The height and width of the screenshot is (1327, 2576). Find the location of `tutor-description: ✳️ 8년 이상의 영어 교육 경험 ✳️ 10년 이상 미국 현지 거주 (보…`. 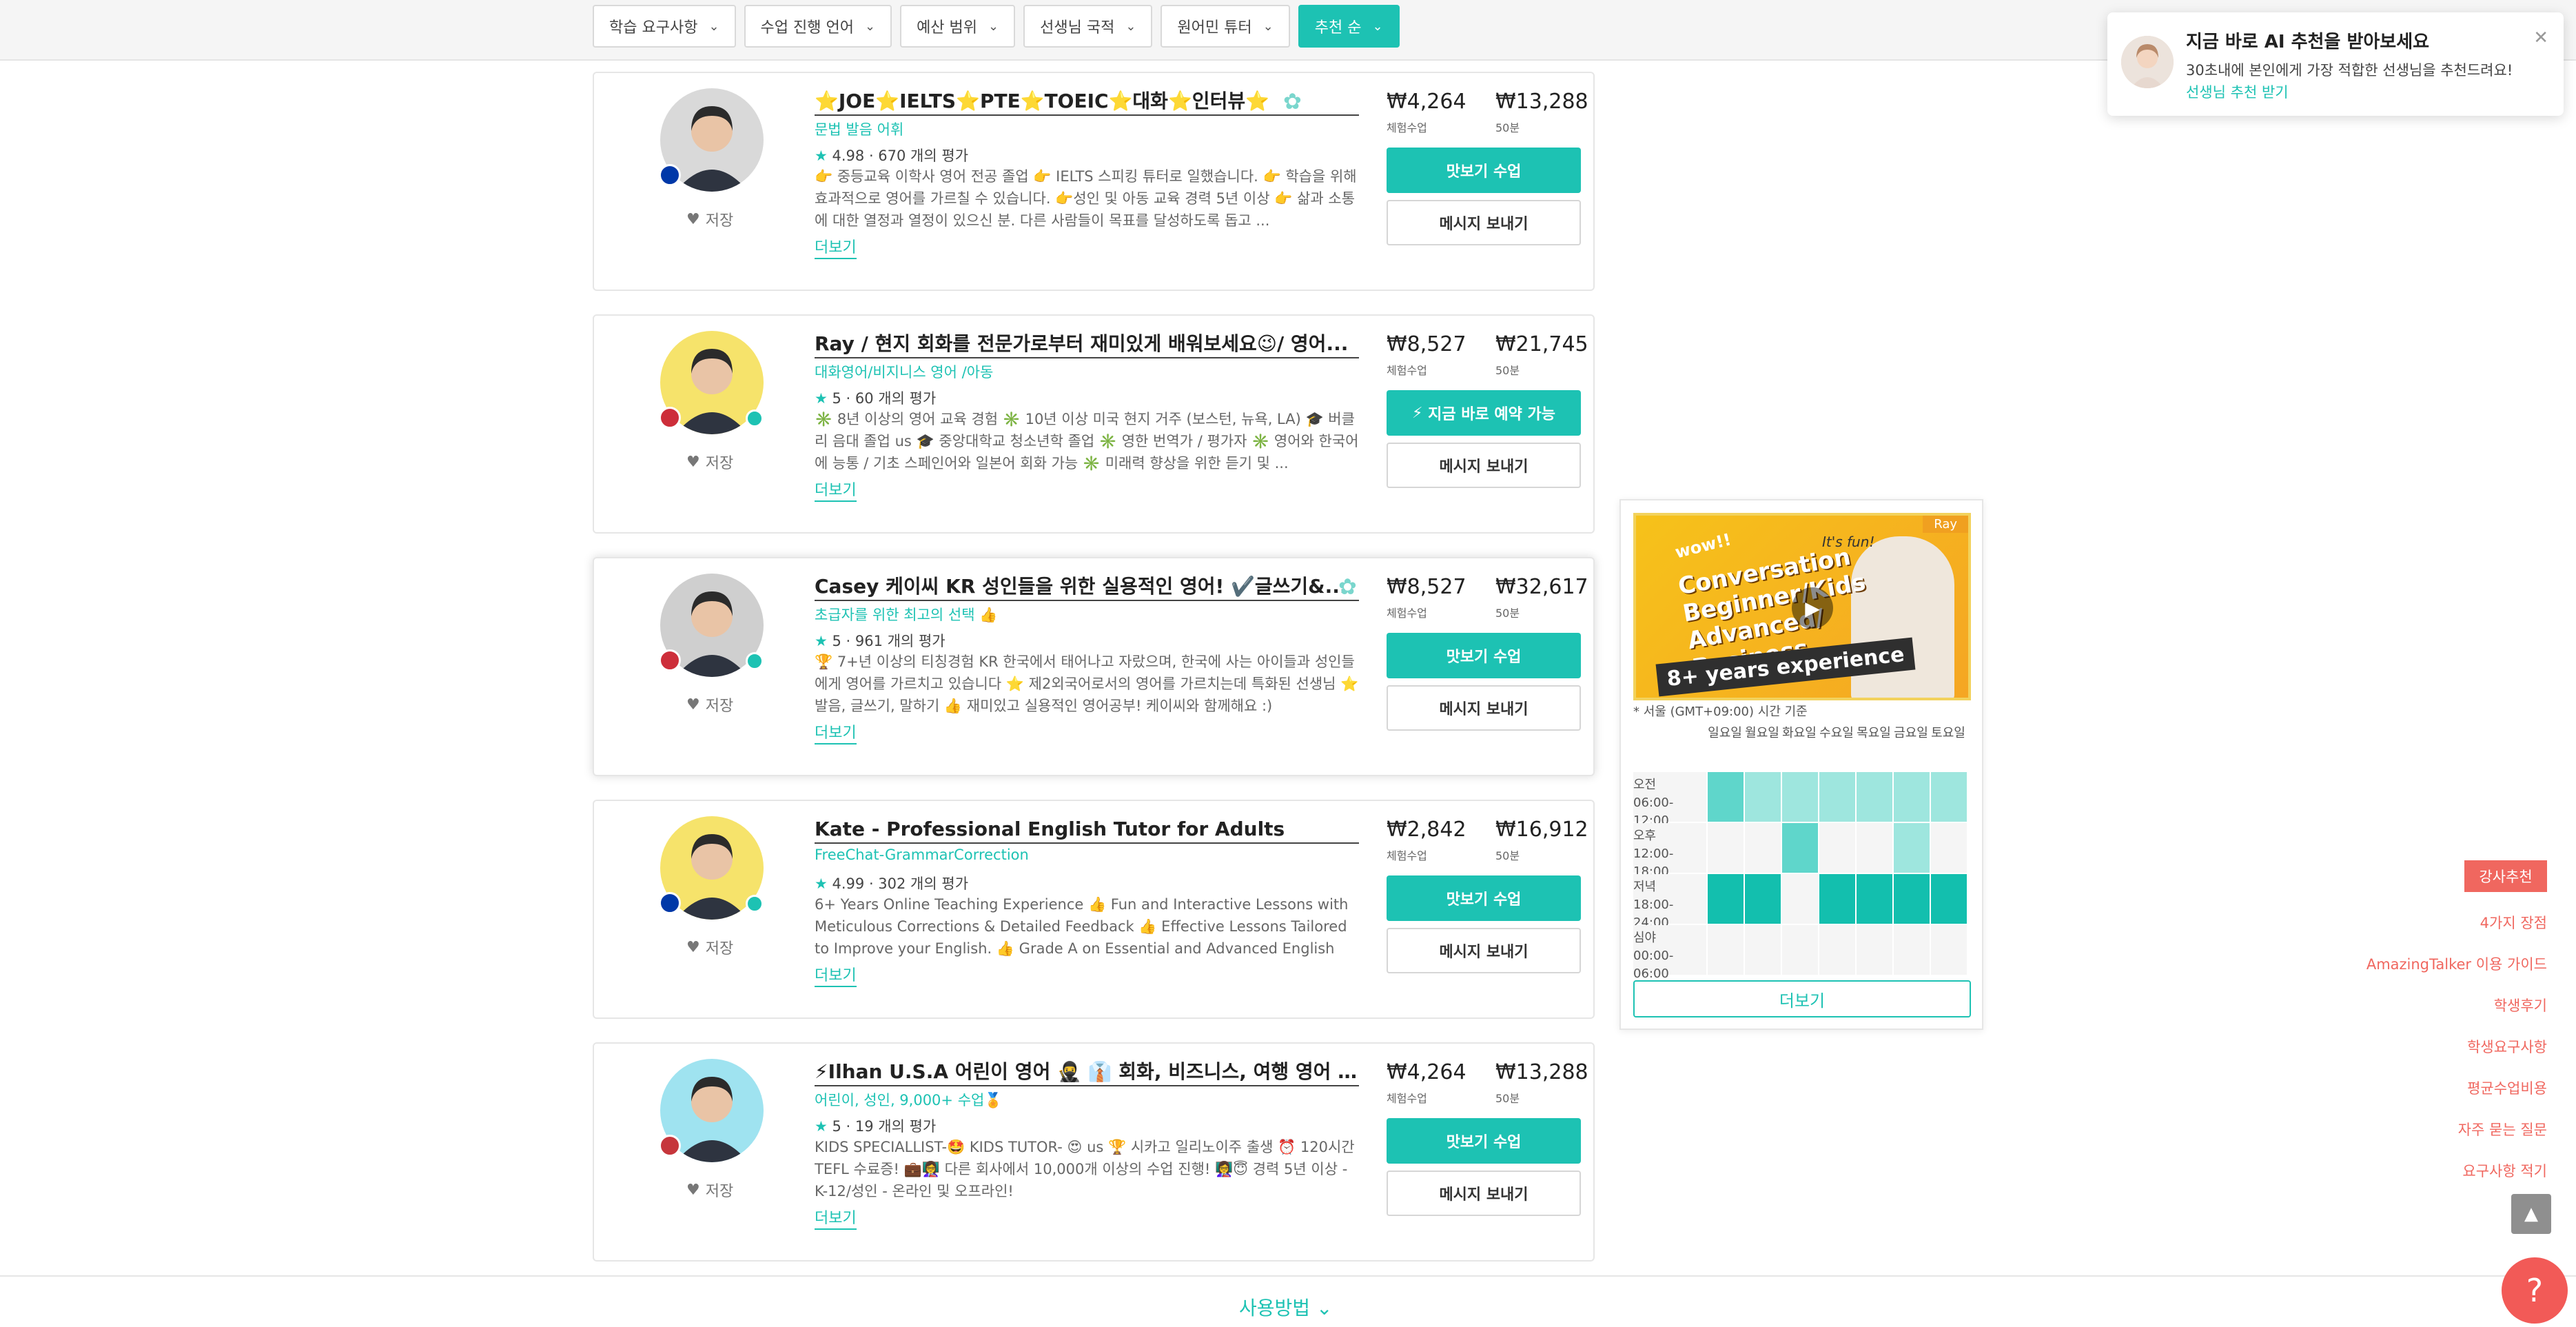

tutor-description: ✳️ 8년 이상의 영어 교육 경험 ✳️ 10년 이상 미국 현지 거주 (보… is located at coordinates (1087, 442).